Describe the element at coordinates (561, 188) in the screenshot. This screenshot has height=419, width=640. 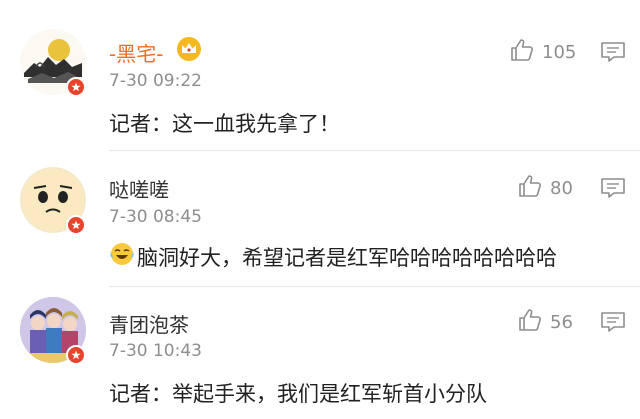
I see `like-count: 80` at that location.